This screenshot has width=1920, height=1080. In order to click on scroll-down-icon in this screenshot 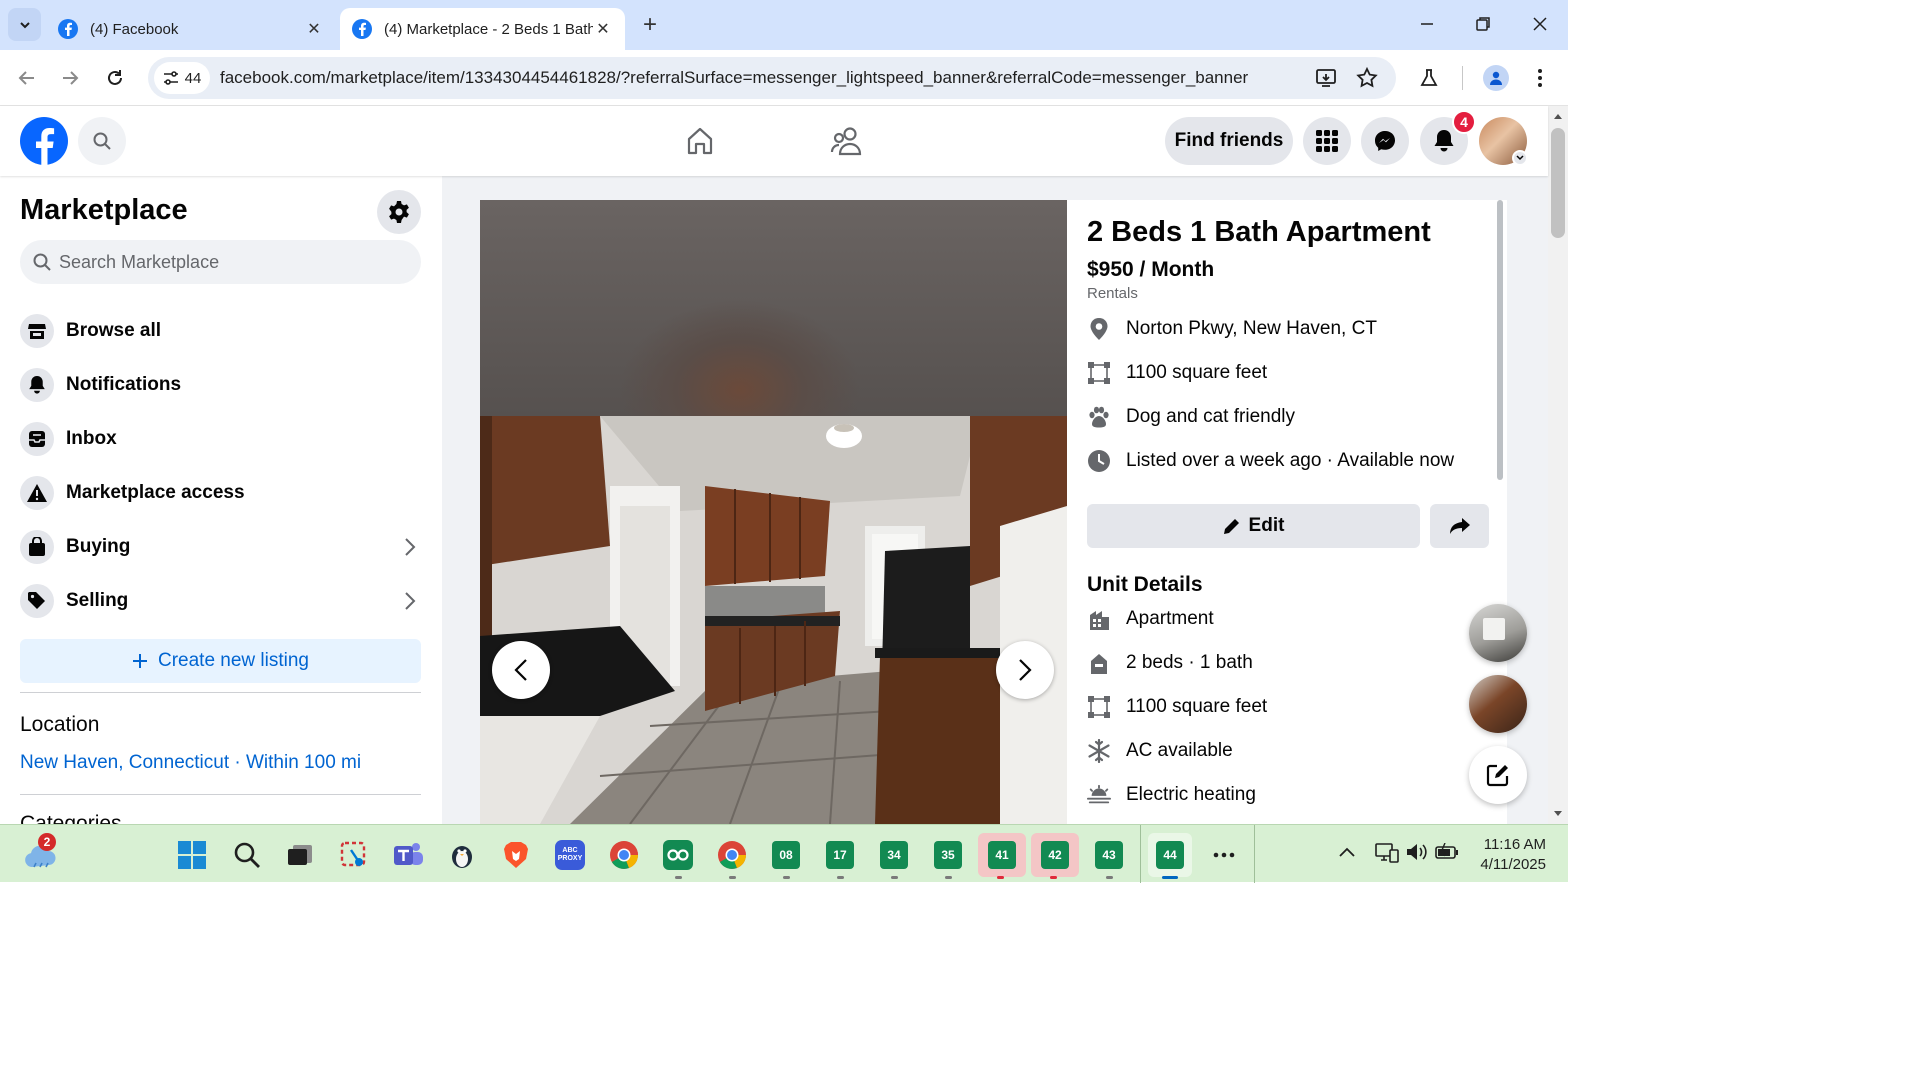, I will do `click(1558, 814)`.